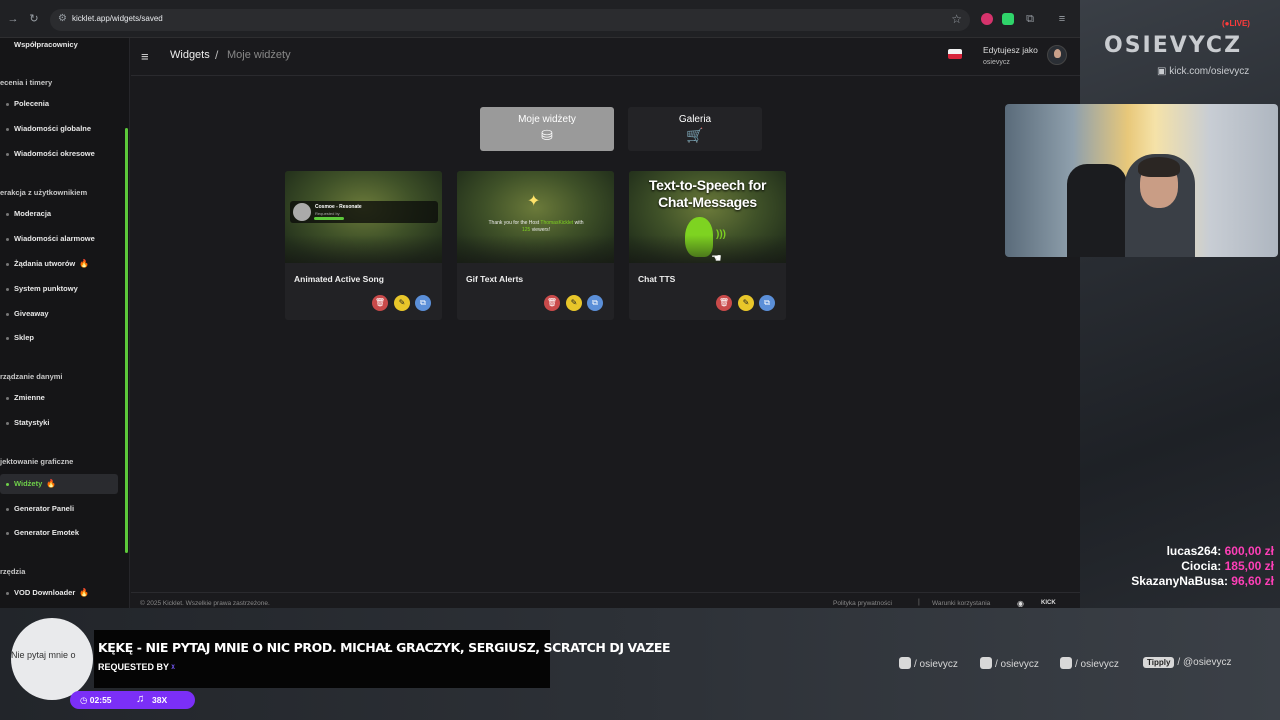 Image resolution: width=1280 pixels, height=720 pixels. What do you see at coordinates (695, 135) in the screenshot?
I see `cart-icon: 🛒` at bounding box center [695, 135].